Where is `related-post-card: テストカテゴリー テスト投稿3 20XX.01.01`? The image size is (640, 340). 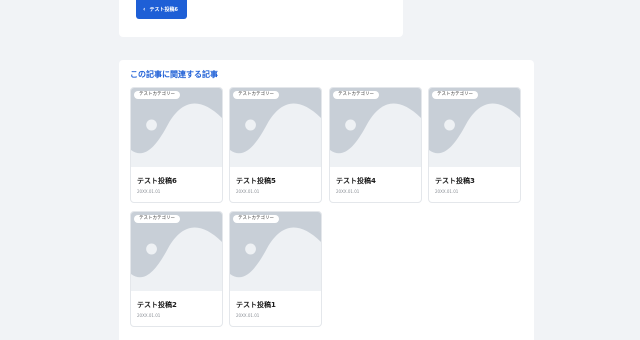 related-post-card: テストカテゴリー テスト投稿3 20XX.01.01 is located at coordinates (474, 145).